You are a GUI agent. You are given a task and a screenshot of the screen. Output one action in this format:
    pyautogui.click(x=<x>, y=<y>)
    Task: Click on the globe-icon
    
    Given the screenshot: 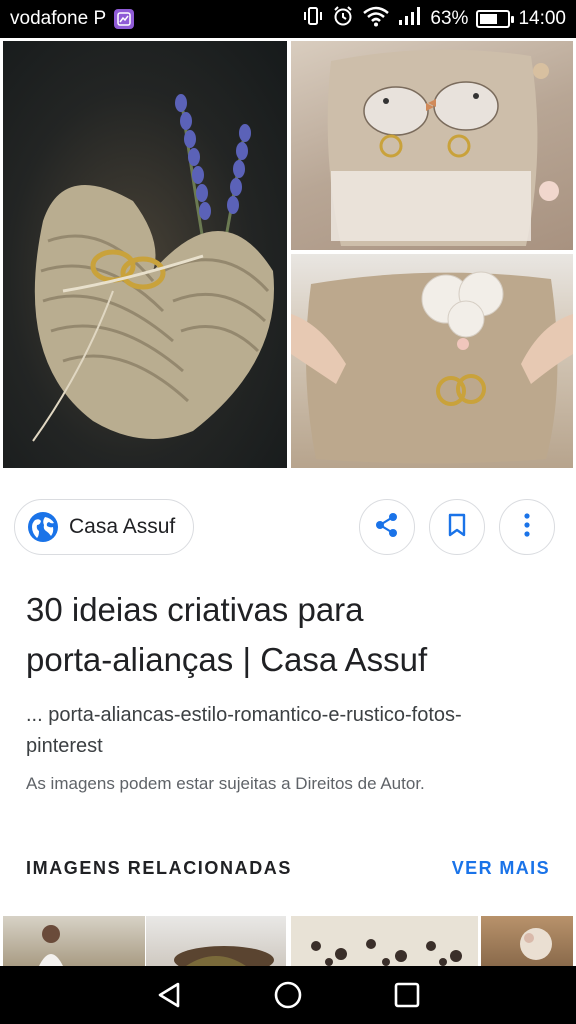 What is the action you would take?
    pyautogui.click(x=43, y=527)
    